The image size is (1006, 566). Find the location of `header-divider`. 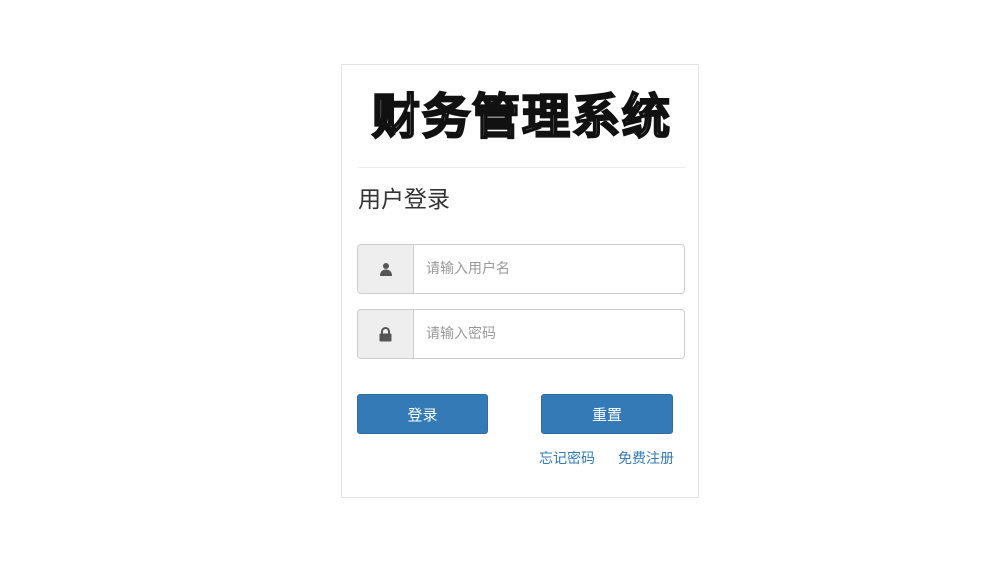

header-divider is located at coordinates (521, 167).